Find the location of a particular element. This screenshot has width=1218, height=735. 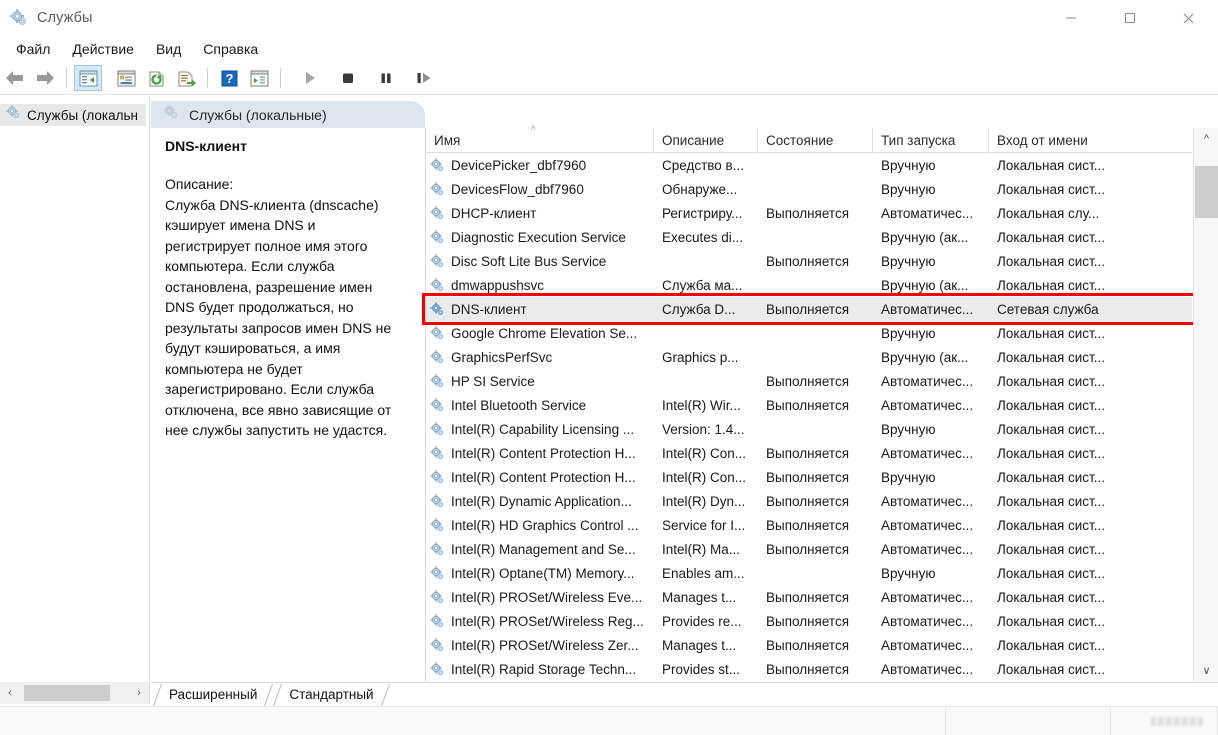

service-name-label: DHCP-клиент is located at coordinates (494, 213).